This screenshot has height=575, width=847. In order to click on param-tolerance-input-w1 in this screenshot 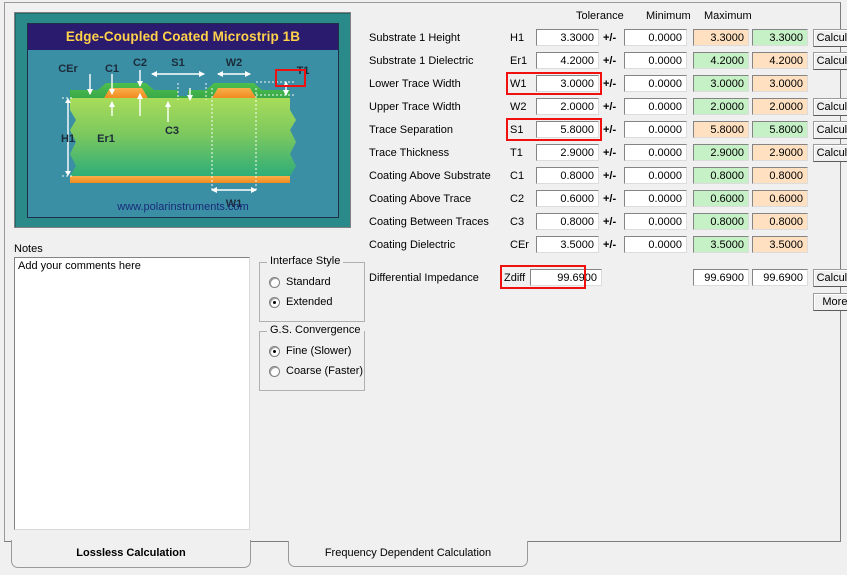, I will do `click(655, 83)`.